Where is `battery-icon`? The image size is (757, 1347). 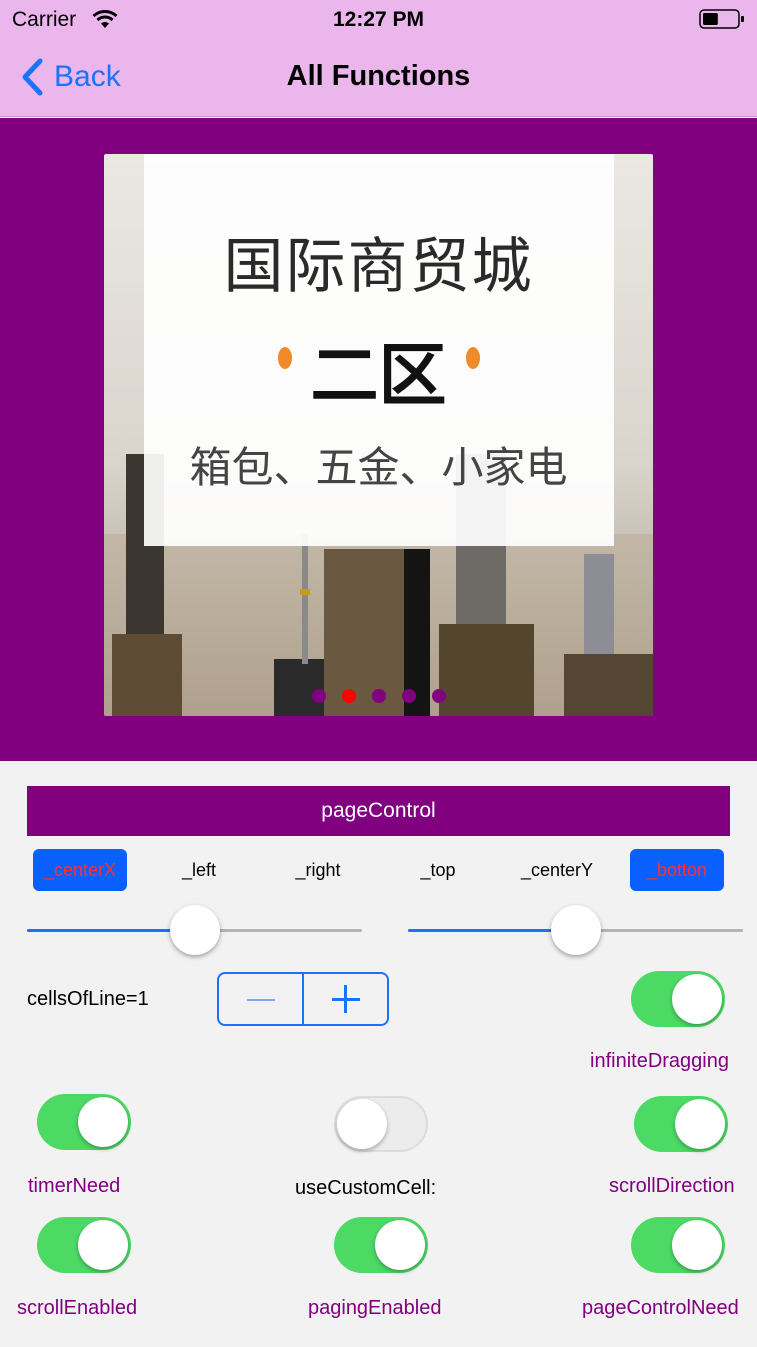
battery-icon is located at coordinates (721, 19).